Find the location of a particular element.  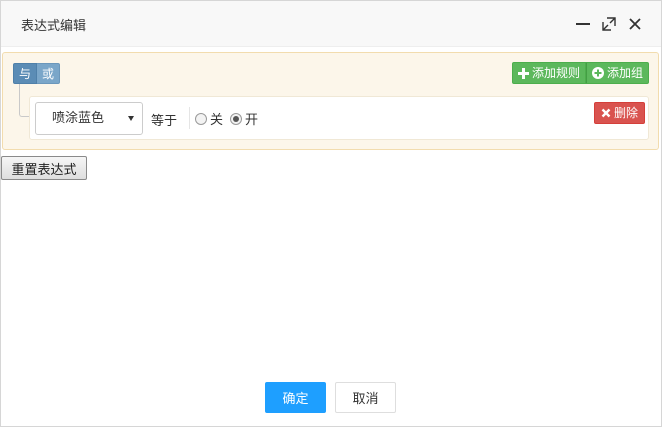

add-actions: 添加规则 添加组 is located at coordinates (580, 73).